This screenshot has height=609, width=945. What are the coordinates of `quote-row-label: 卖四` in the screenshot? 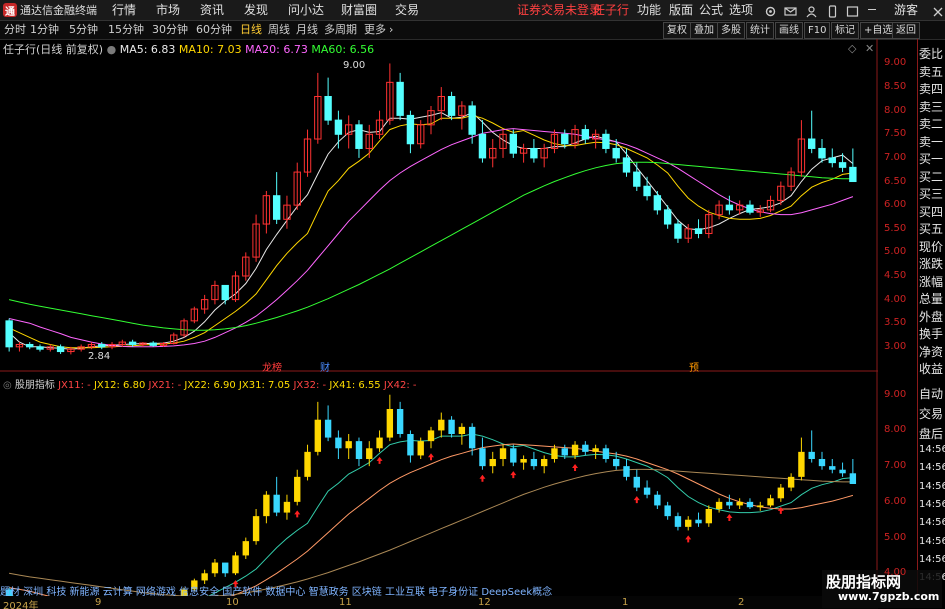 It's located at (932, 88).